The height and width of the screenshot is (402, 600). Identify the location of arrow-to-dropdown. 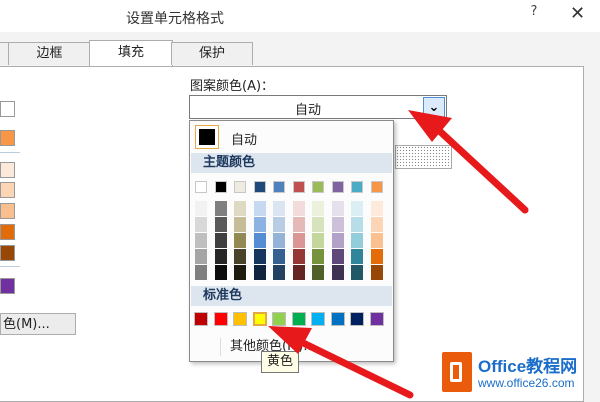
(468, 162).